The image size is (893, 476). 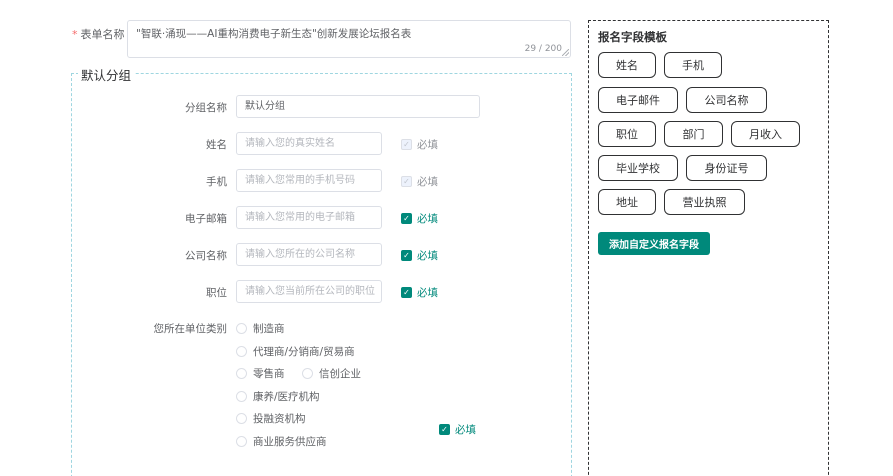 I want to click on form-name-label: * 表单名称, so click(x=98, y=34).